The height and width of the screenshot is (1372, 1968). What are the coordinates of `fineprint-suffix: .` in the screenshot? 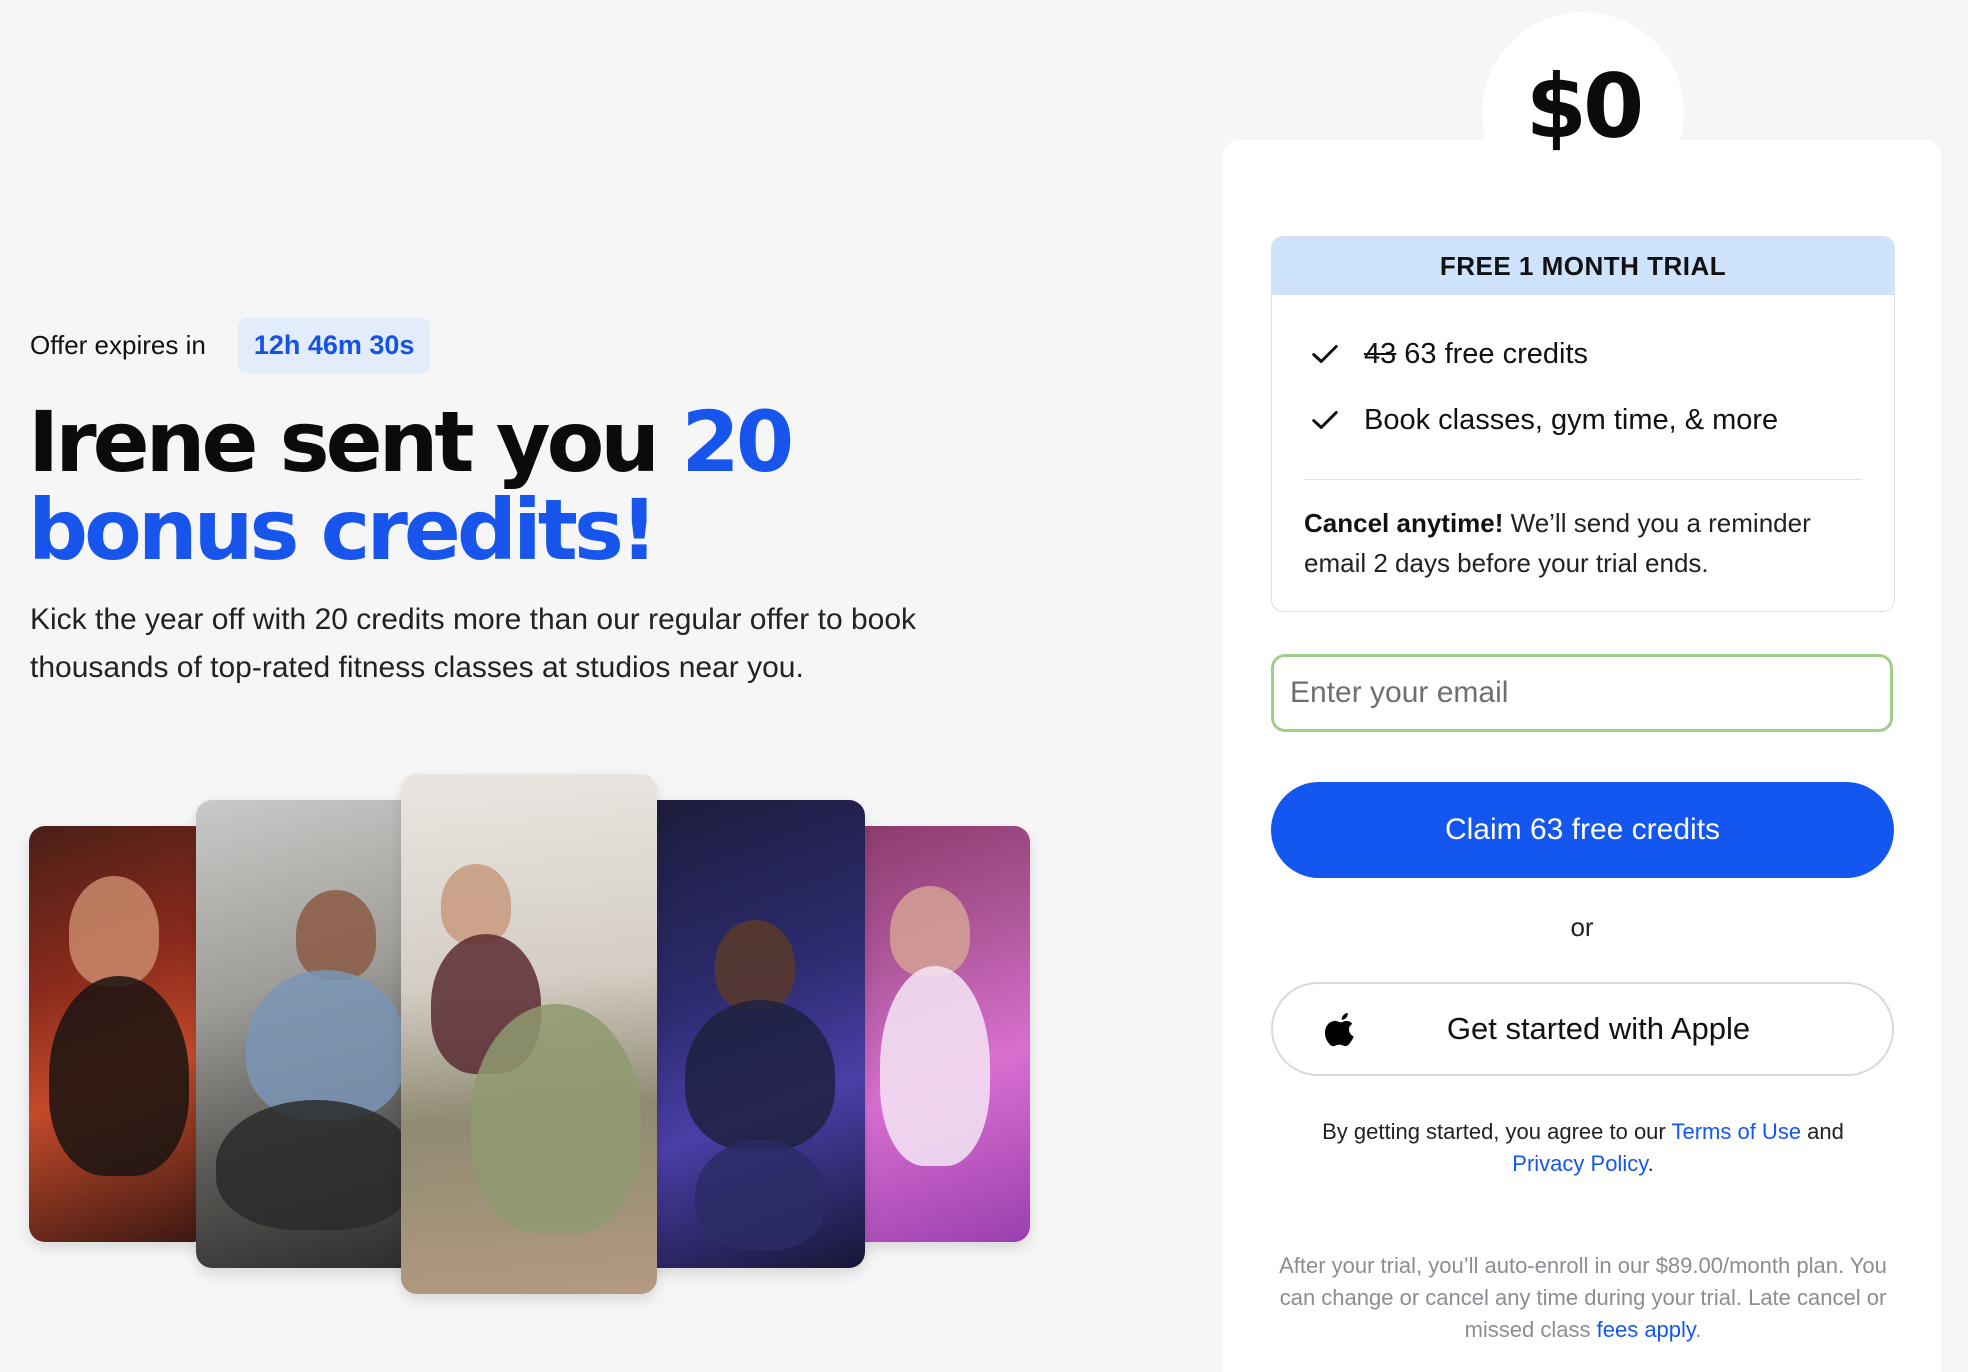 It's located at (1698, 1329).